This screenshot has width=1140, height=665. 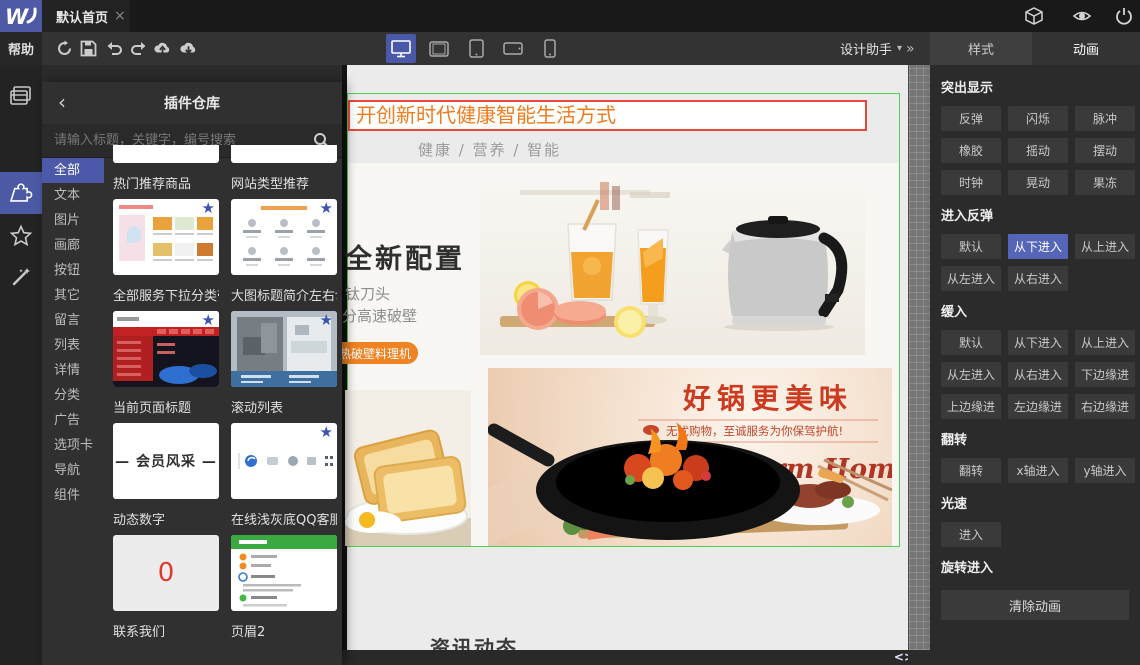 What do you see at coordinates (1035, 605) in the screenshot?
I see `clear-animation-button: 清除动画` at bounding box center [1035, 605].